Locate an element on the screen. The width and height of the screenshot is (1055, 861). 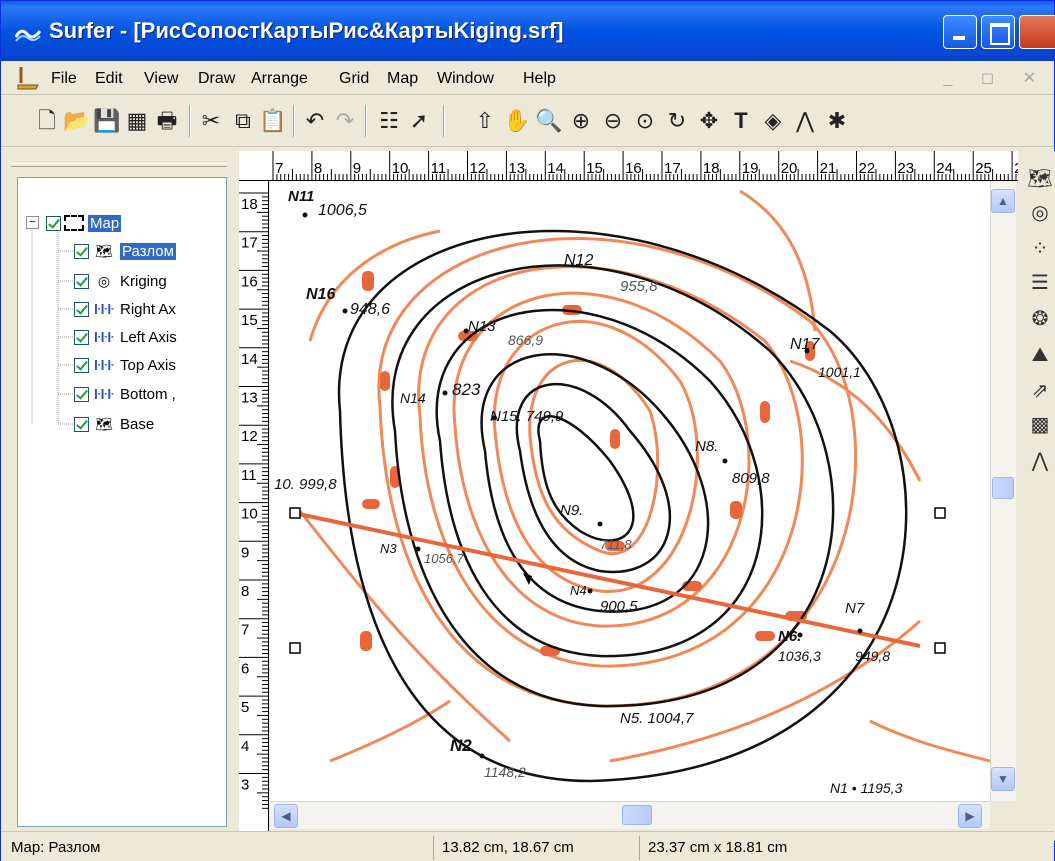
polyline-icon: ⋀ is located at coordinates (805, 121).